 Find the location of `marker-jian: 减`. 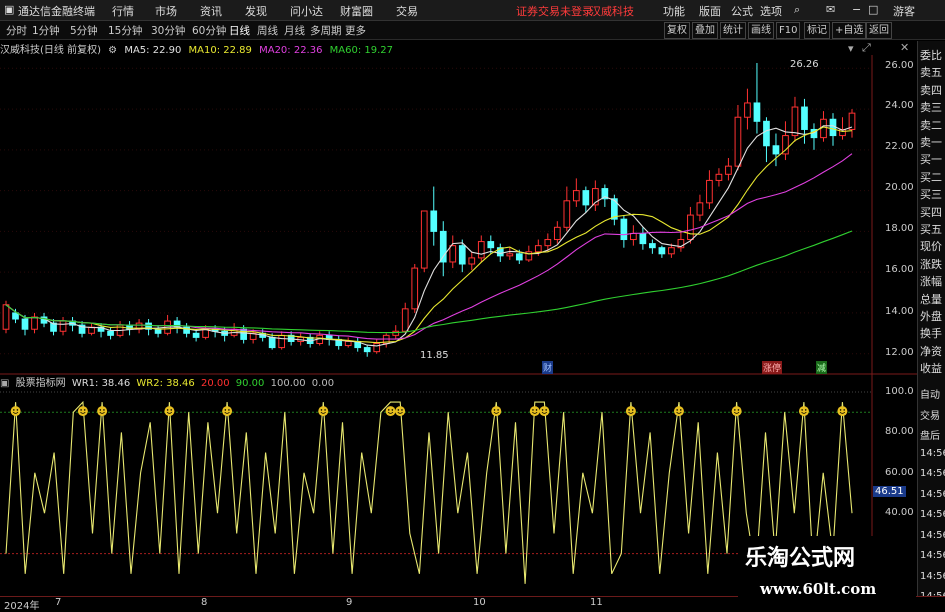

marker-jian: 减 is located at coordinates (822, 367).